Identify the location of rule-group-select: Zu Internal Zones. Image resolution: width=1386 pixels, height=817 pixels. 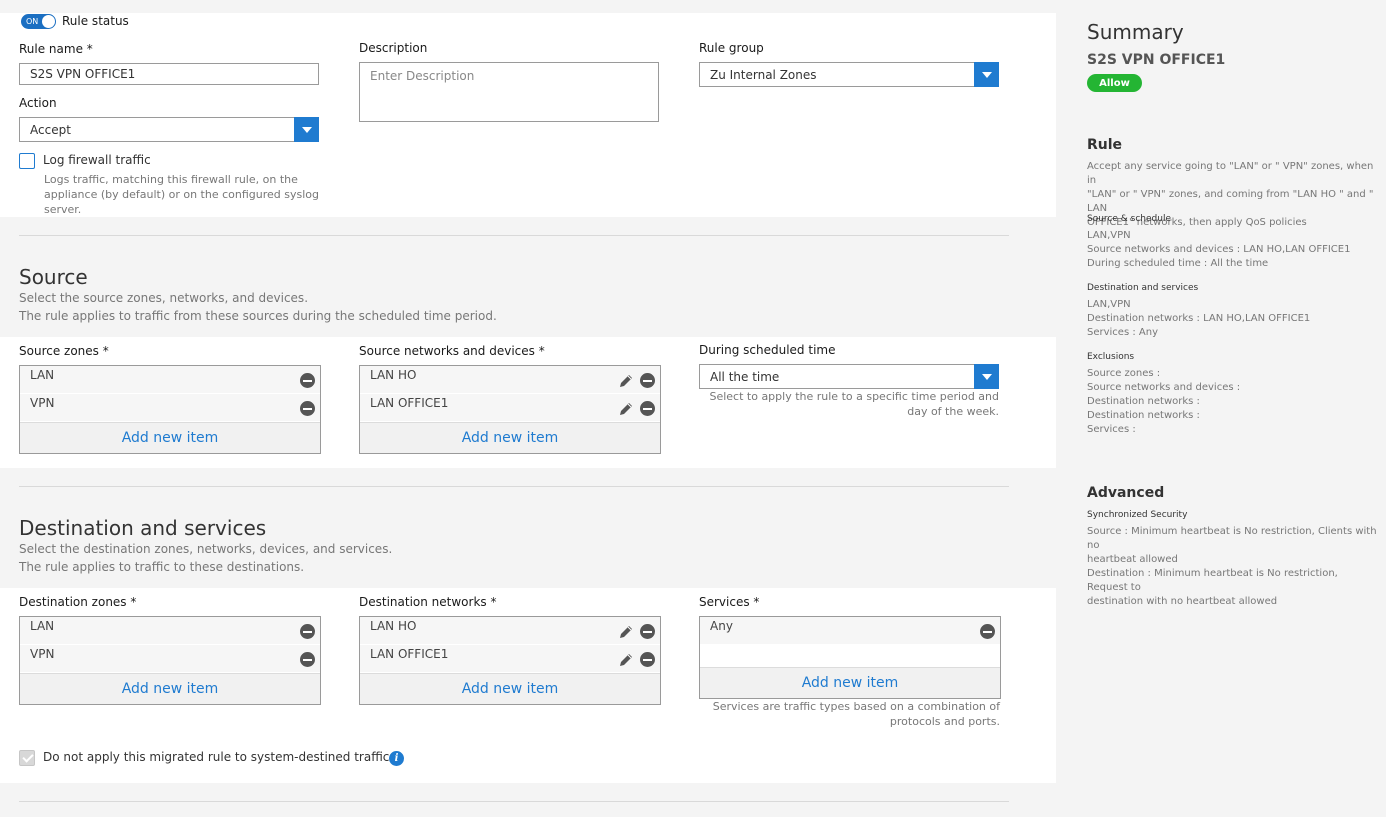
(849, 74).